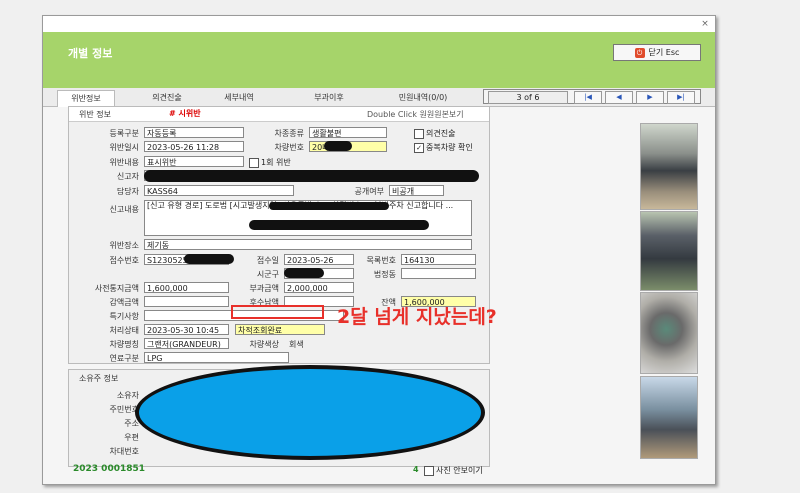  Describe the element at coordinates (289, 147) in the screenshot. I see `plate-label: 차량번호` at that location.